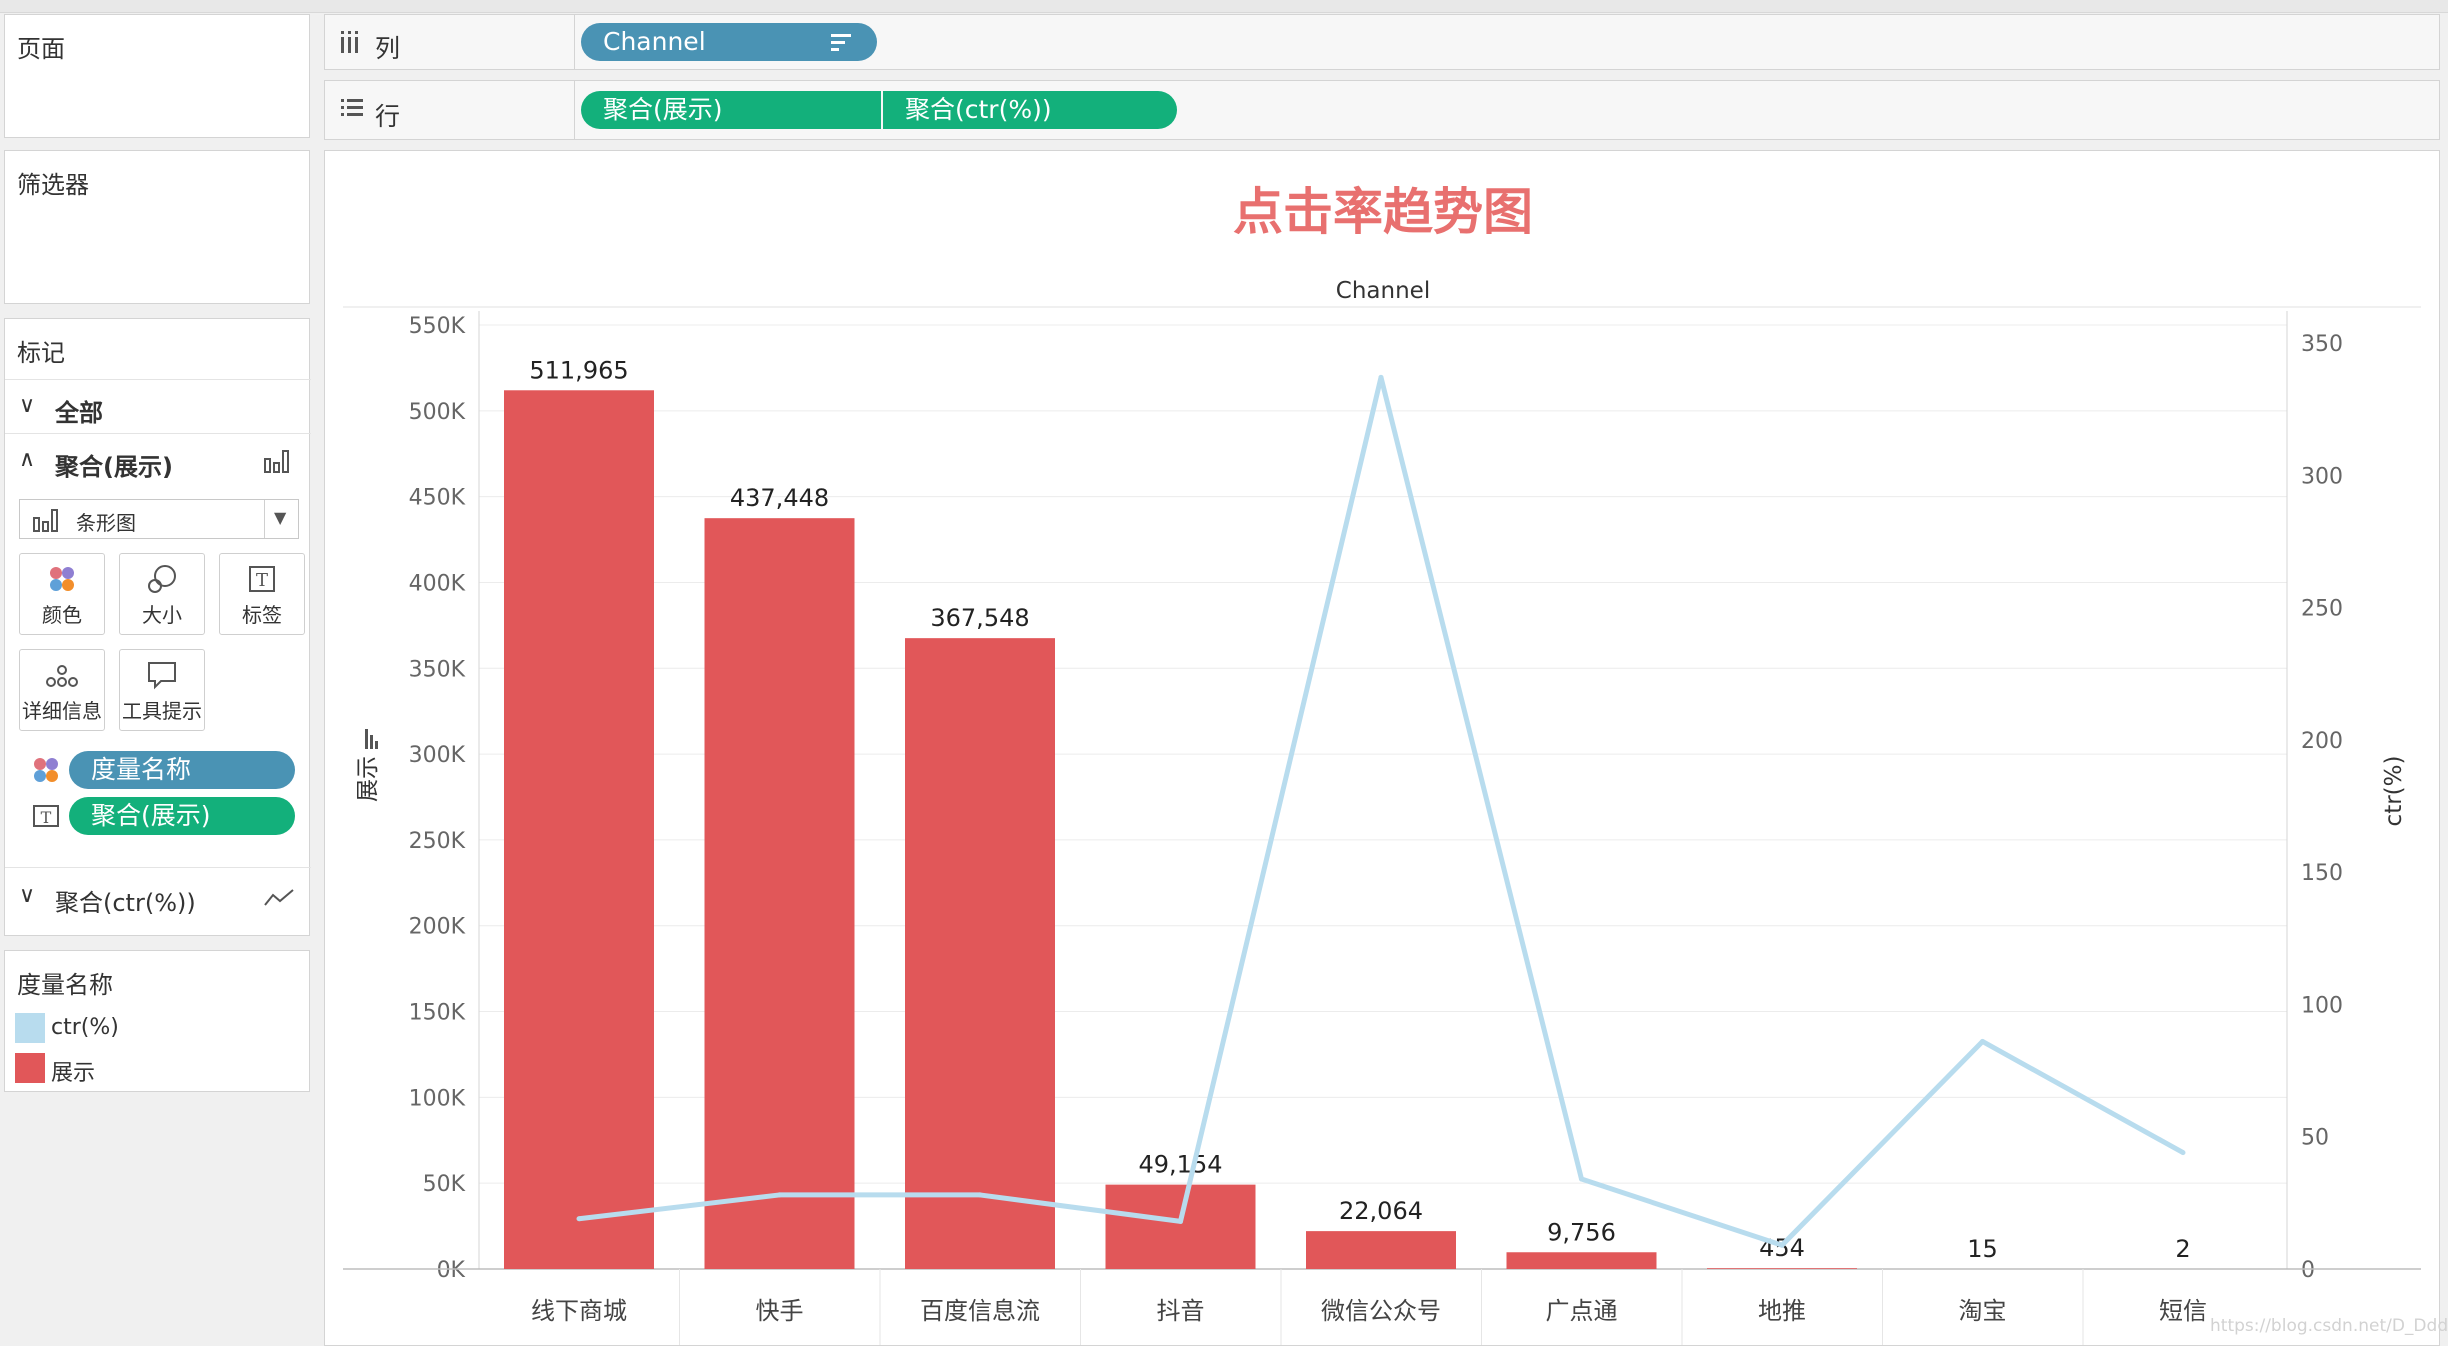  I want to click on bar-value-label: 511,965, so click(578, 370).